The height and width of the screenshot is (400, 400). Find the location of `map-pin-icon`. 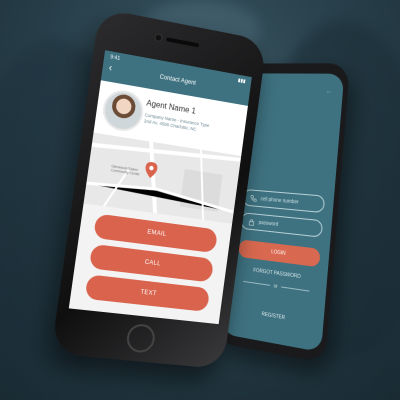

map-pin-icon is located at coordinates (151, 169).